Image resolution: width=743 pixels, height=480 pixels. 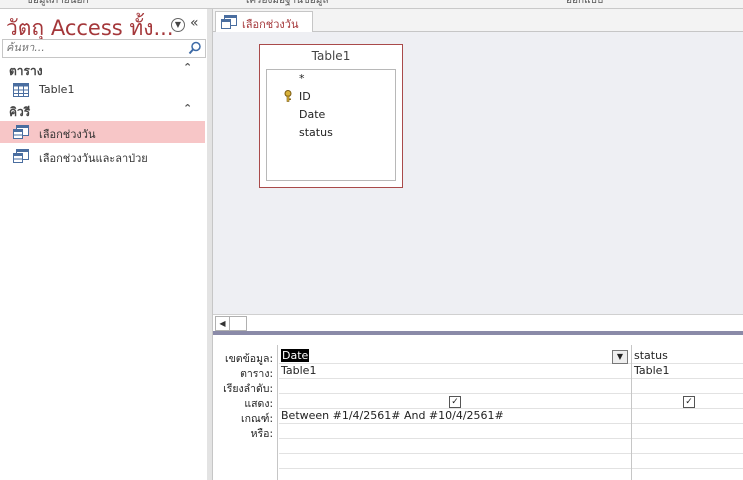 I want to click on ribbon-label: ข้อมูลภายนอก, so click(x=57, y=3).